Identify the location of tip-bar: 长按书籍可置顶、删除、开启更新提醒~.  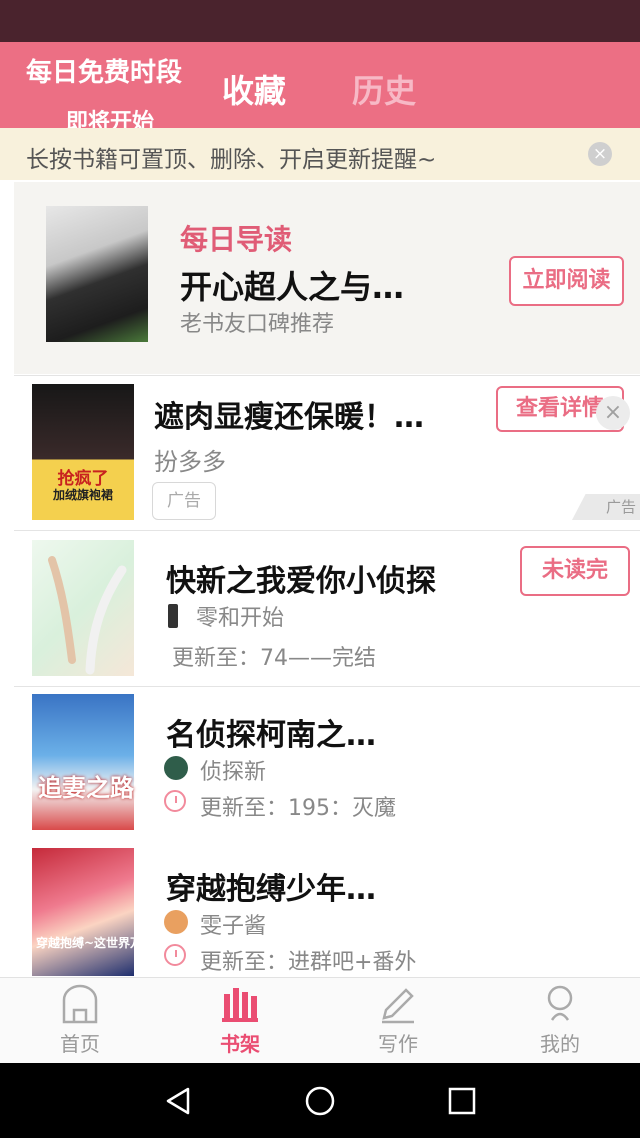
(320, 154).